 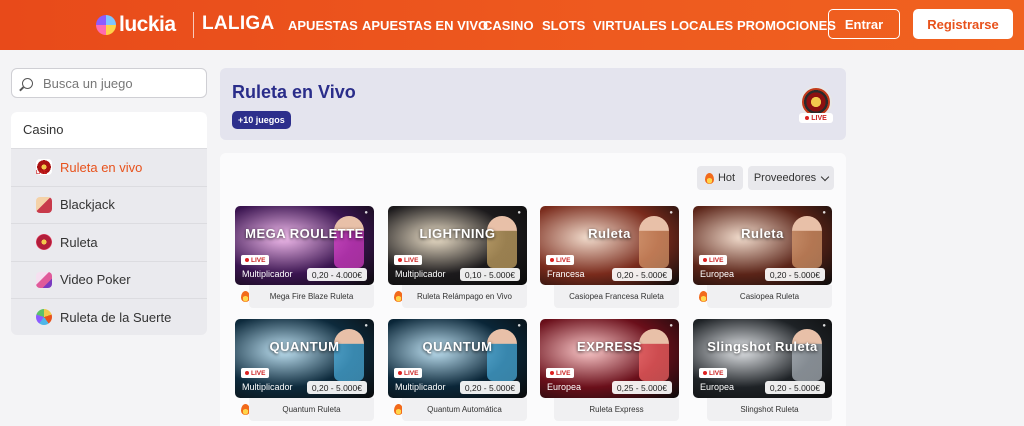 I want to click on logo-divider, so click(x=193, y=25).